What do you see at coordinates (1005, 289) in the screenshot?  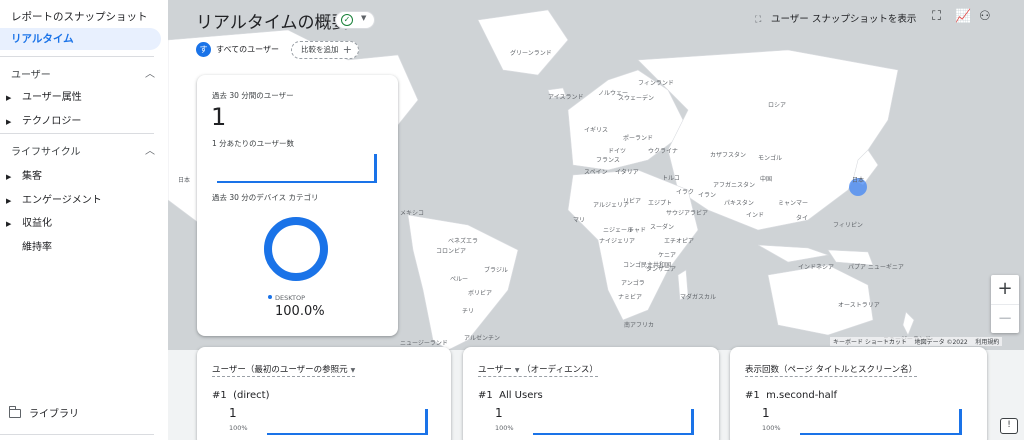 I see `zoom-in-button: +` at bounding box center [1005, 289].